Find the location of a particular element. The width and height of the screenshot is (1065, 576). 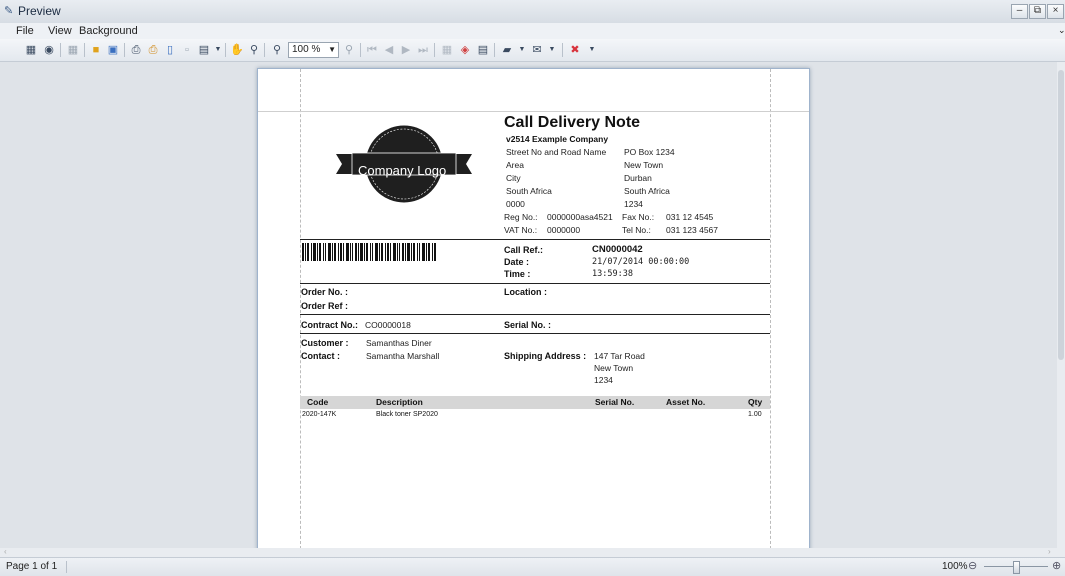

location-label: Location : is located at coordinates (525, 292).